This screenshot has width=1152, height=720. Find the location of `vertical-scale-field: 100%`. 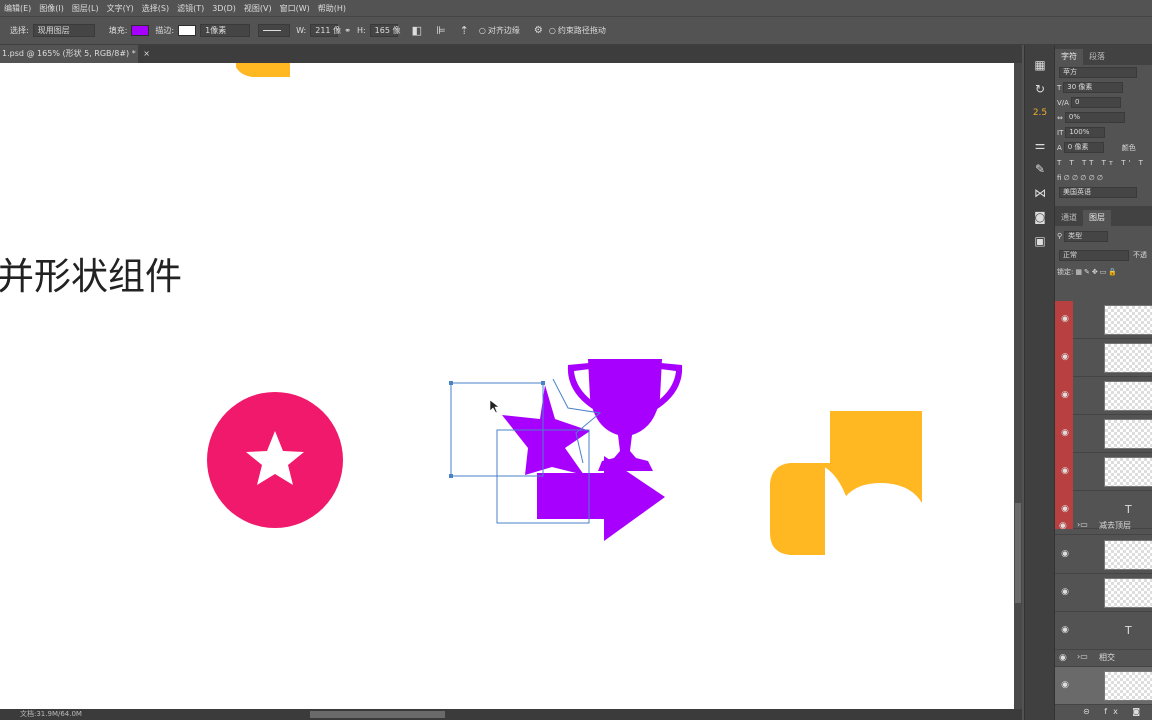

vertical-scale-field: 100% is located at coordinates (1085, 132).